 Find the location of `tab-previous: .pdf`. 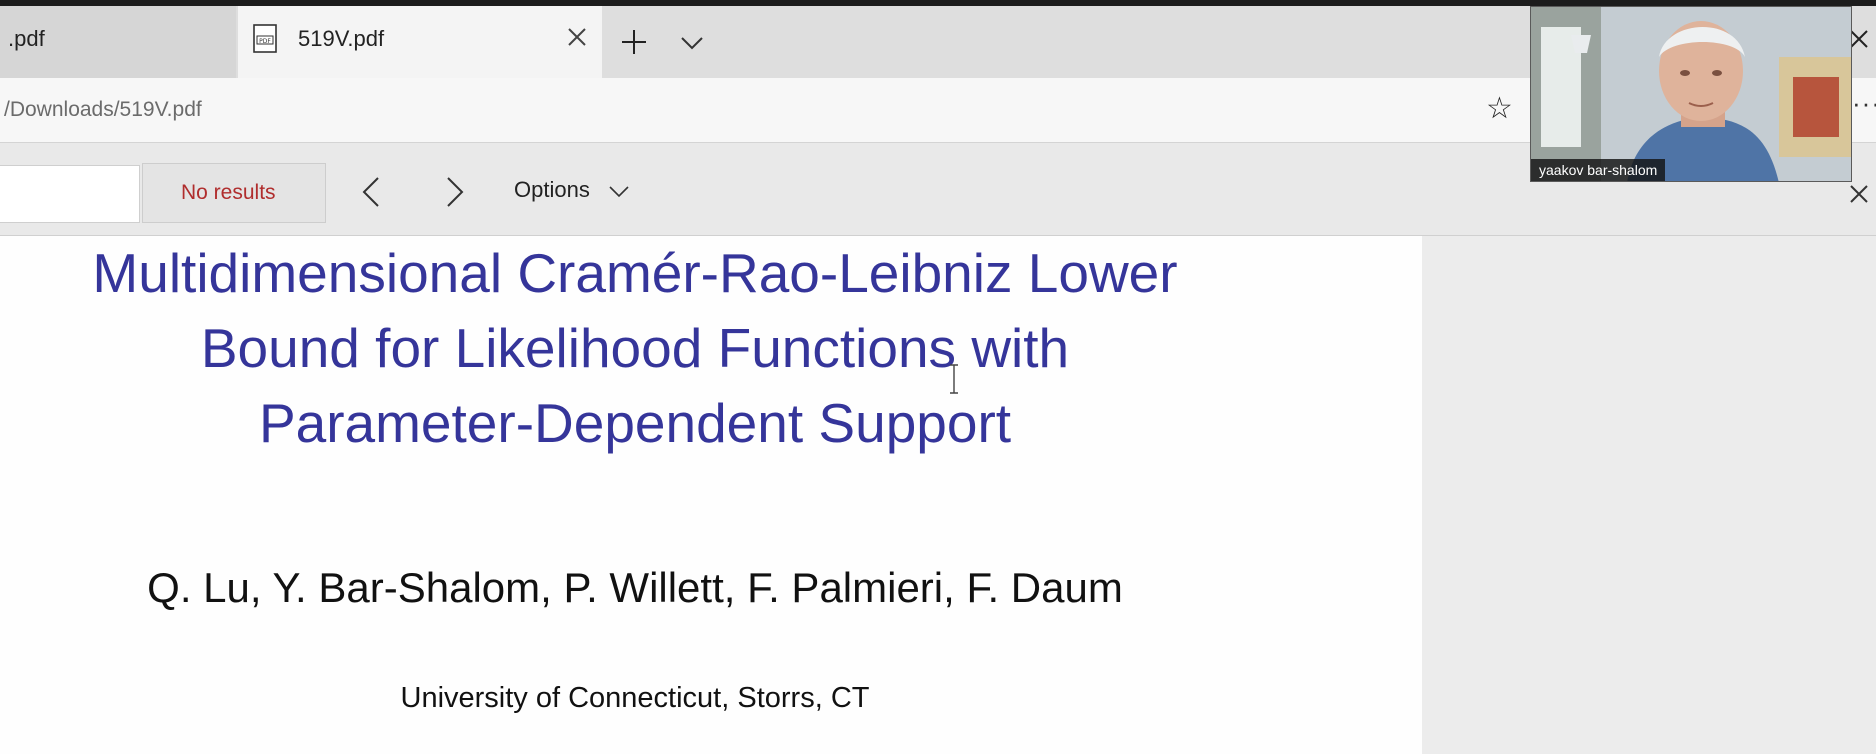

tab-previous: .pdf is located at coordinates (118, 42).